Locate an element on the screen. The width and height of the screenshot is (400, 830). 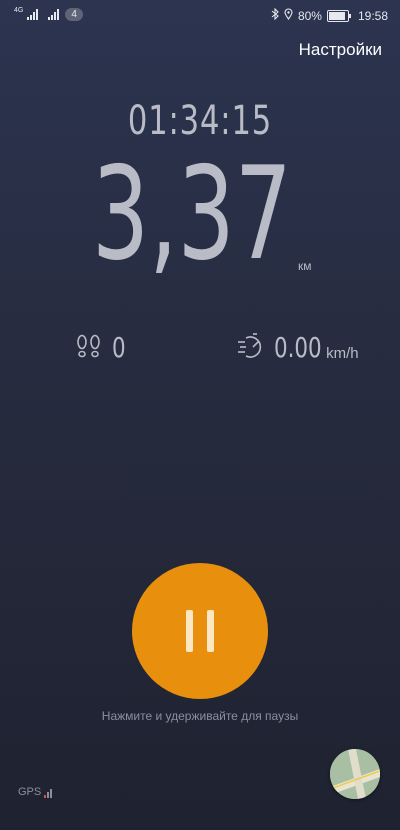
map-thumbnail-icon is located at coordinates (355, 774).